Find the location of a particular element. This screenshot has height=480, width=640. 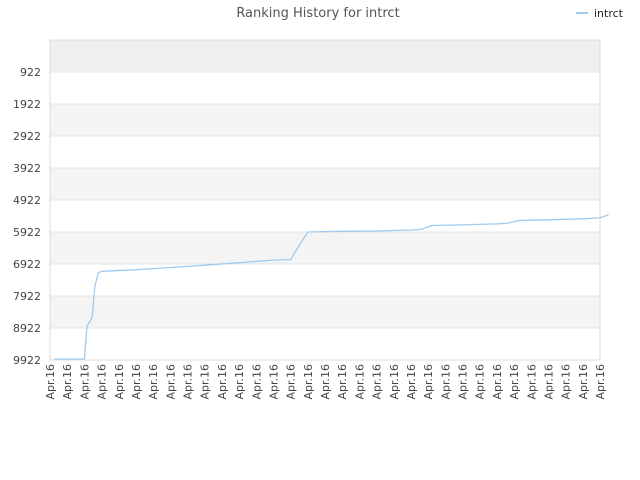

y-tick-label: 3922 is located at coordinates (27, 168).